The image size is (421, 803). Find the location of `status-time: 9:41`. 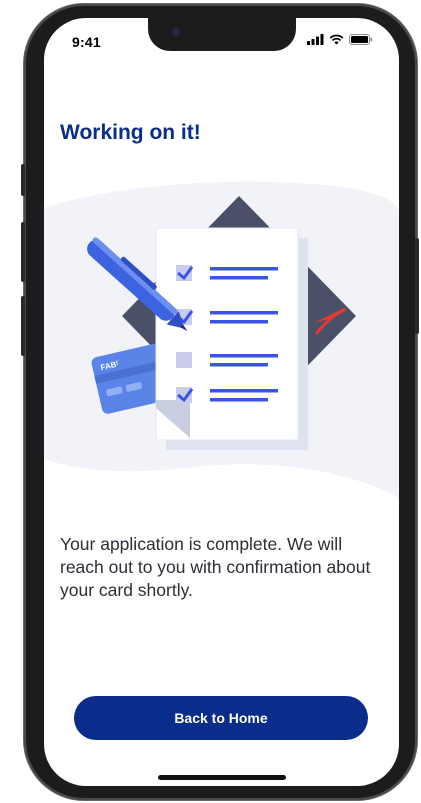

status-time: 9:41 is located at coordinates (86, 42).